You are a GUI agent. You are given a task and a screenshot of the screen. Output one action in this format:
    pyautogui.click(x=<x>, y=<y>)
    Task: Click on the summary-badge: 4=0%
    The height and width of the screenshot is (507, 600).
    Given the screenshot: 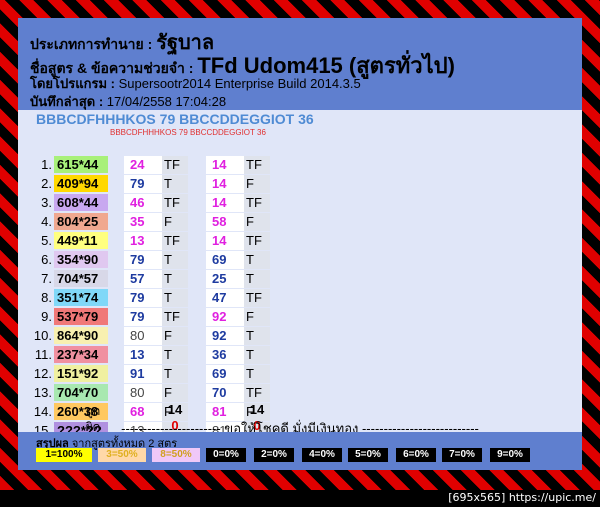 What is the action you would take?
    pyautogui.click(x=322, y=455)
    